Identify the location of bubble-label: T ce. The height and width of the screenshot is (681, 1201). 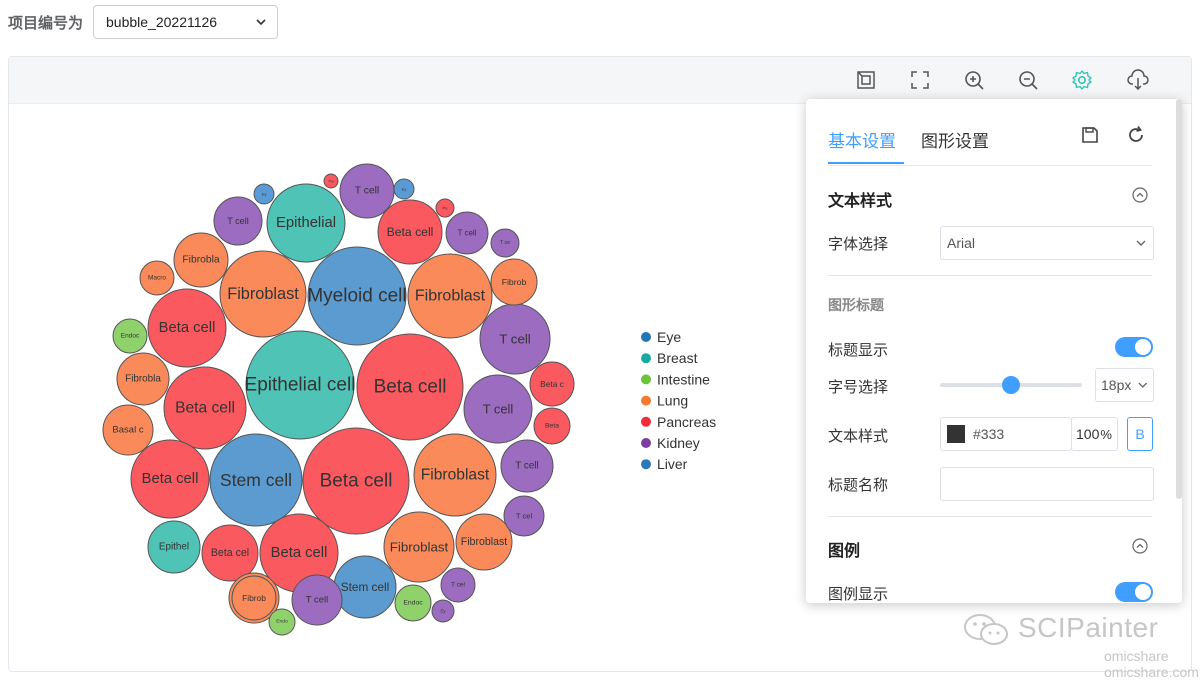
(505, 243).